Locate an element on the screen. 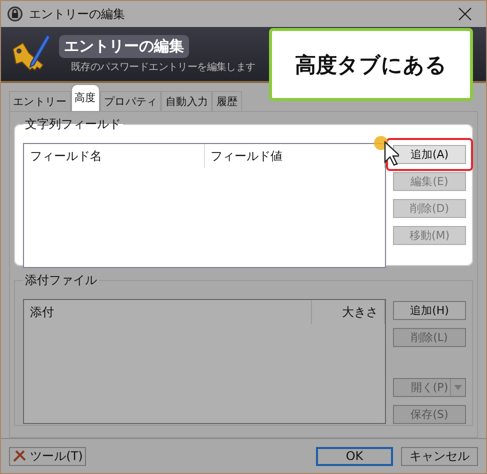 This screenshot has width=487, height=474. header-title: エントリーの編集 is located at coordinates (124, 46).